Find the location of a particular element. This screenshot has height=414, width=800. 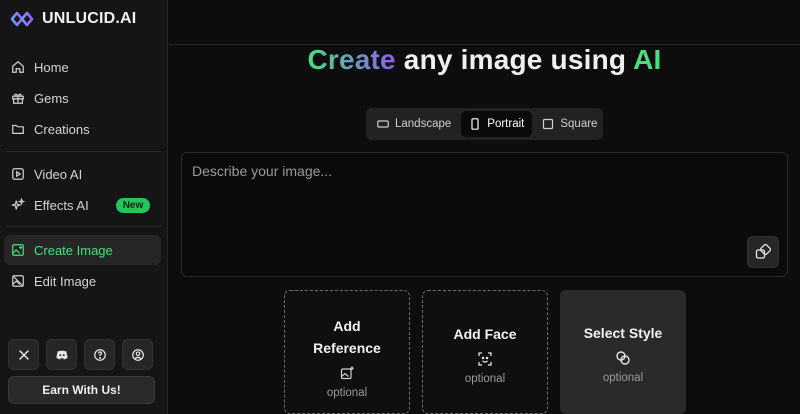

new-badge: New is located at coordinates (133, 205).